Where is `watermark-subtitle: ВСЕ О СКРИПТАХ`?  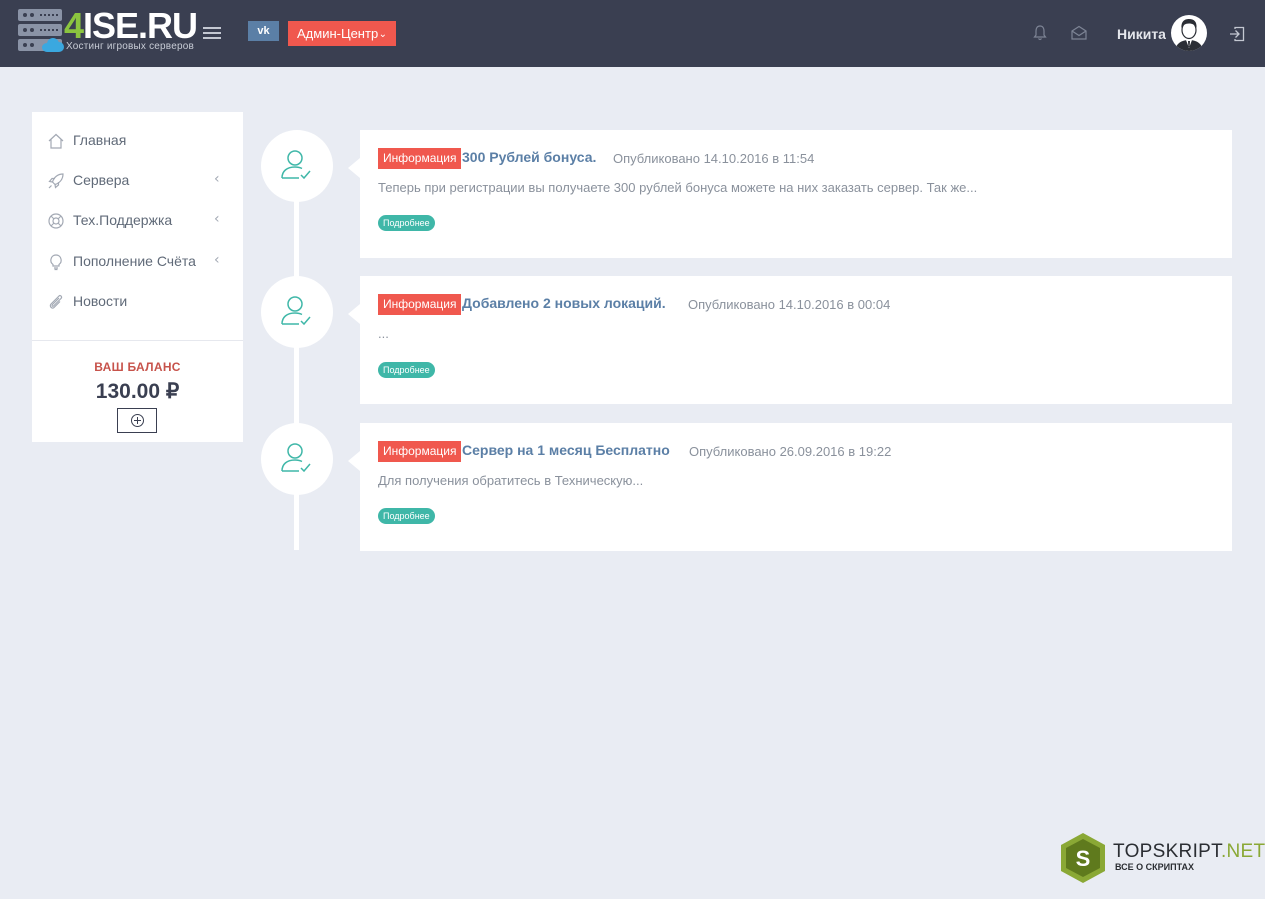 watermark-subtitle: ВСЕ О СКРИПТАХ is located at coordinates (1155, 867).